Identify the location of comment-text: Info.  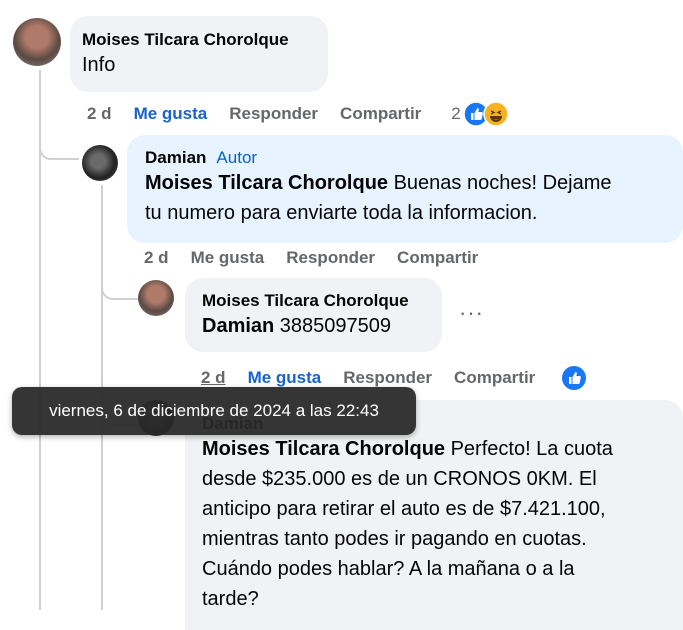
(99, 65).